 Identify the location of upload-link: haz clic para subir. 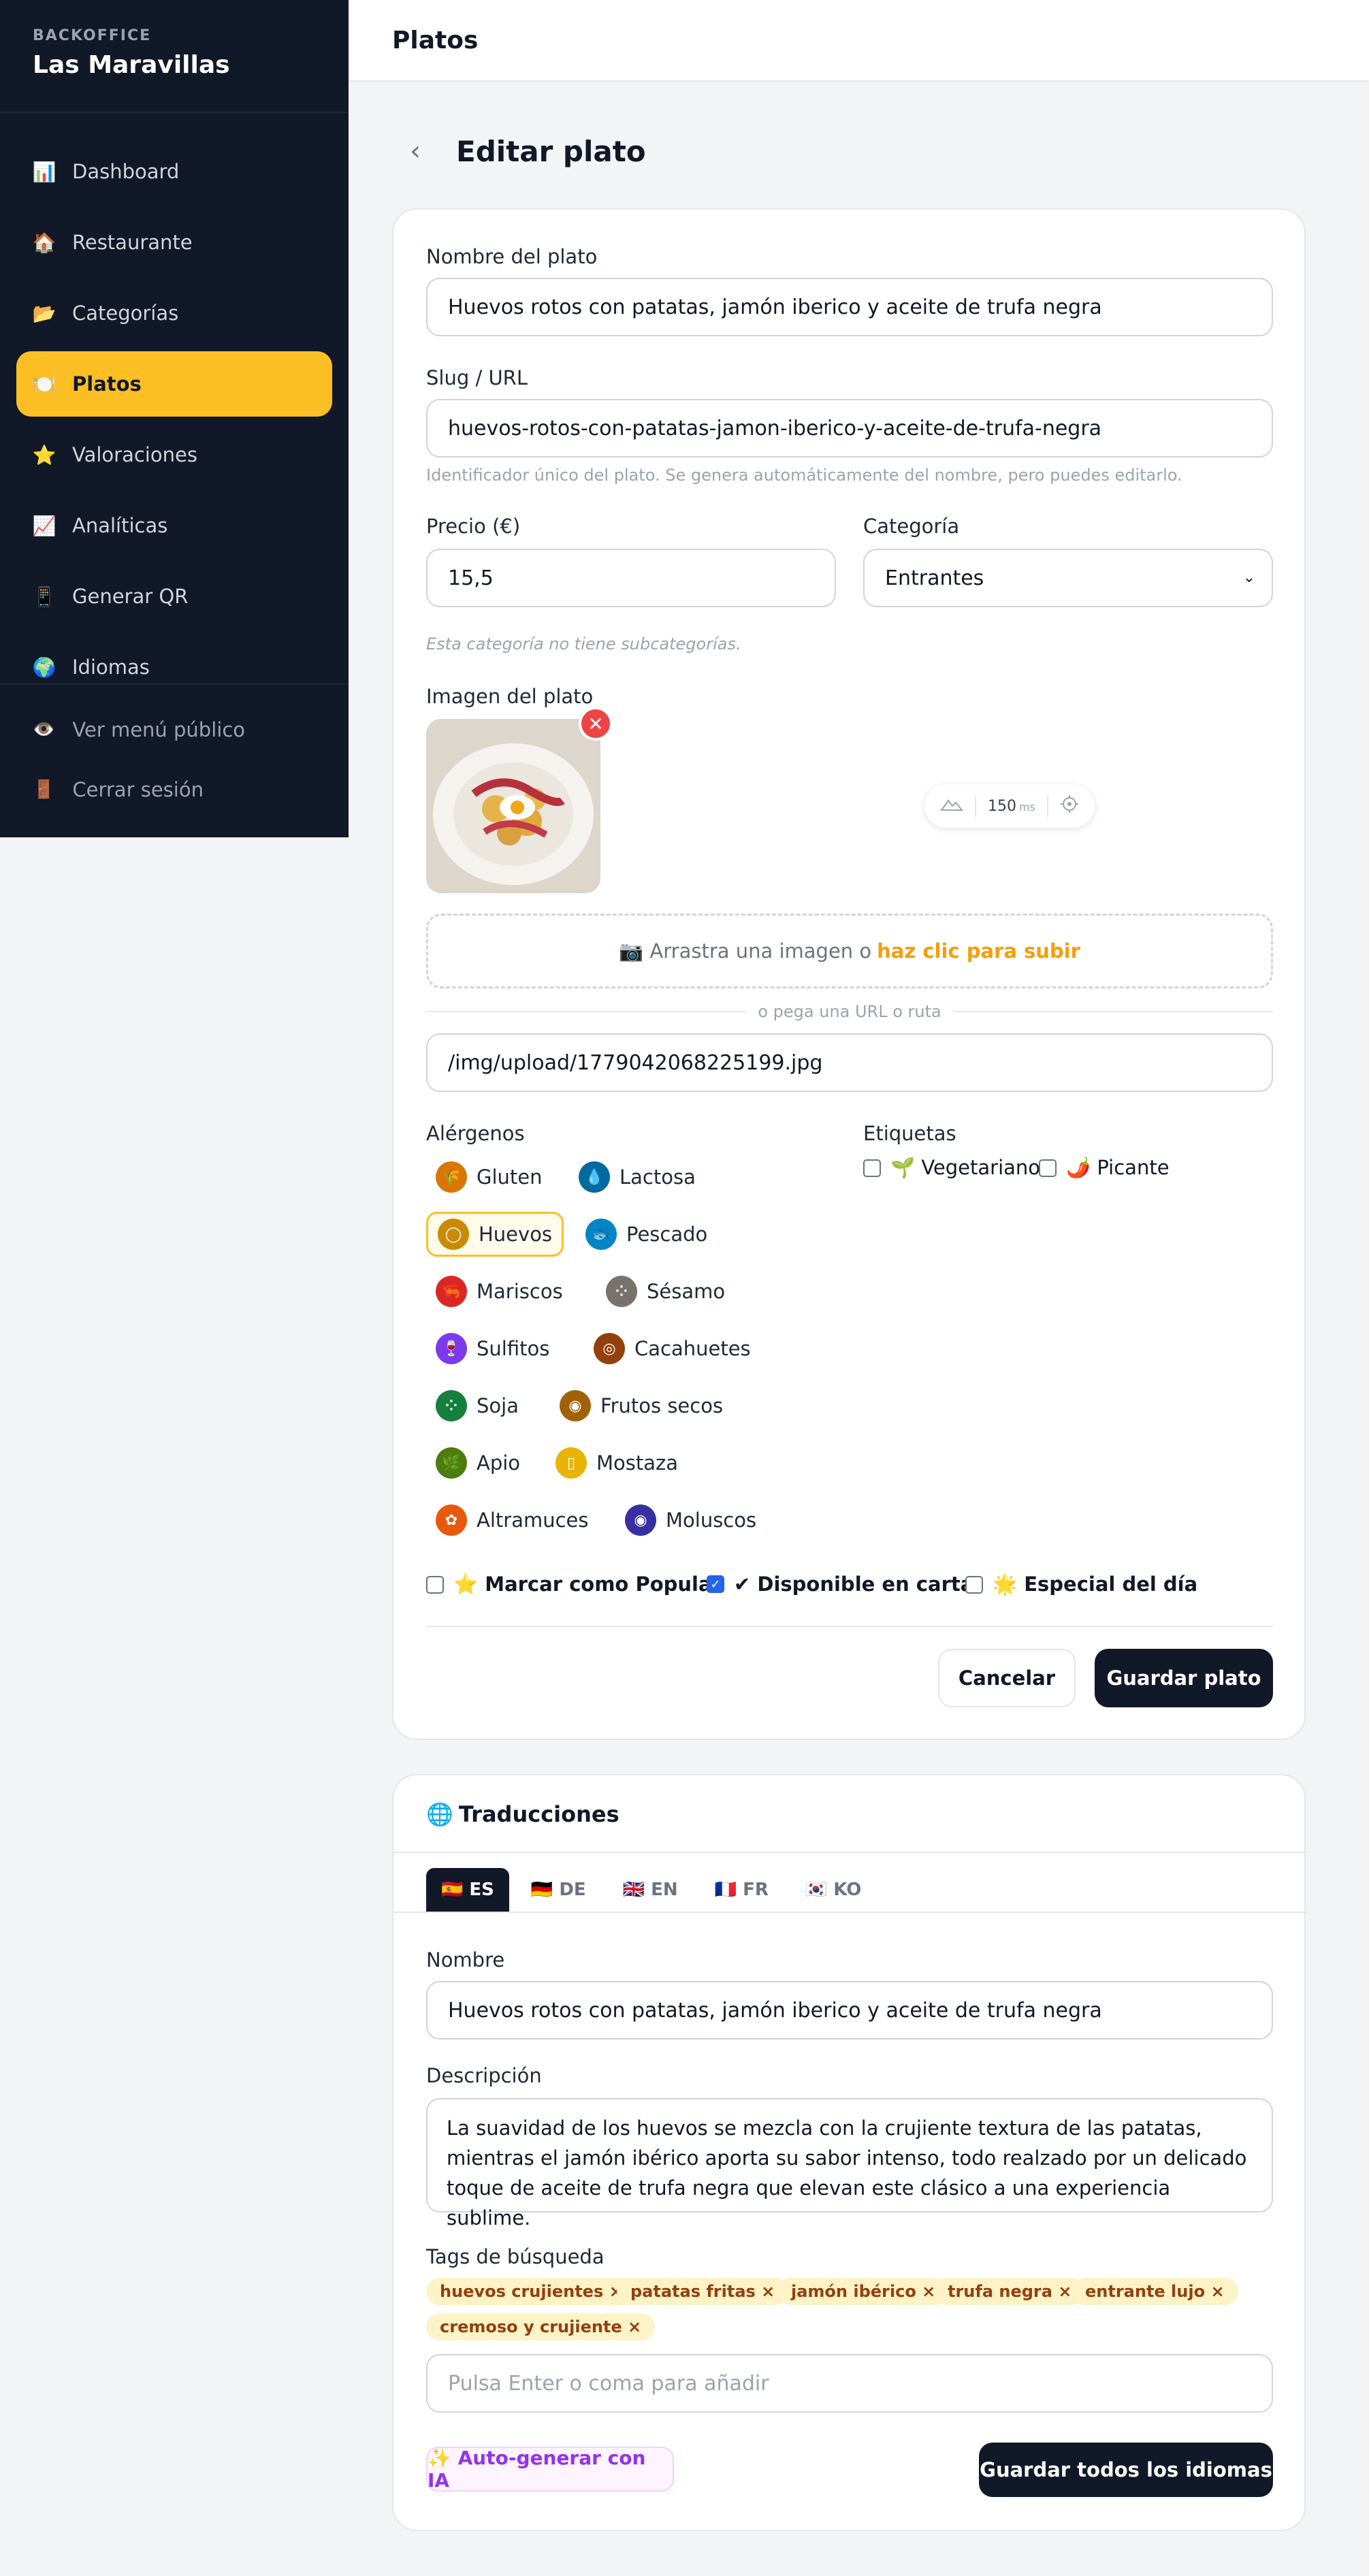
(978, 951).